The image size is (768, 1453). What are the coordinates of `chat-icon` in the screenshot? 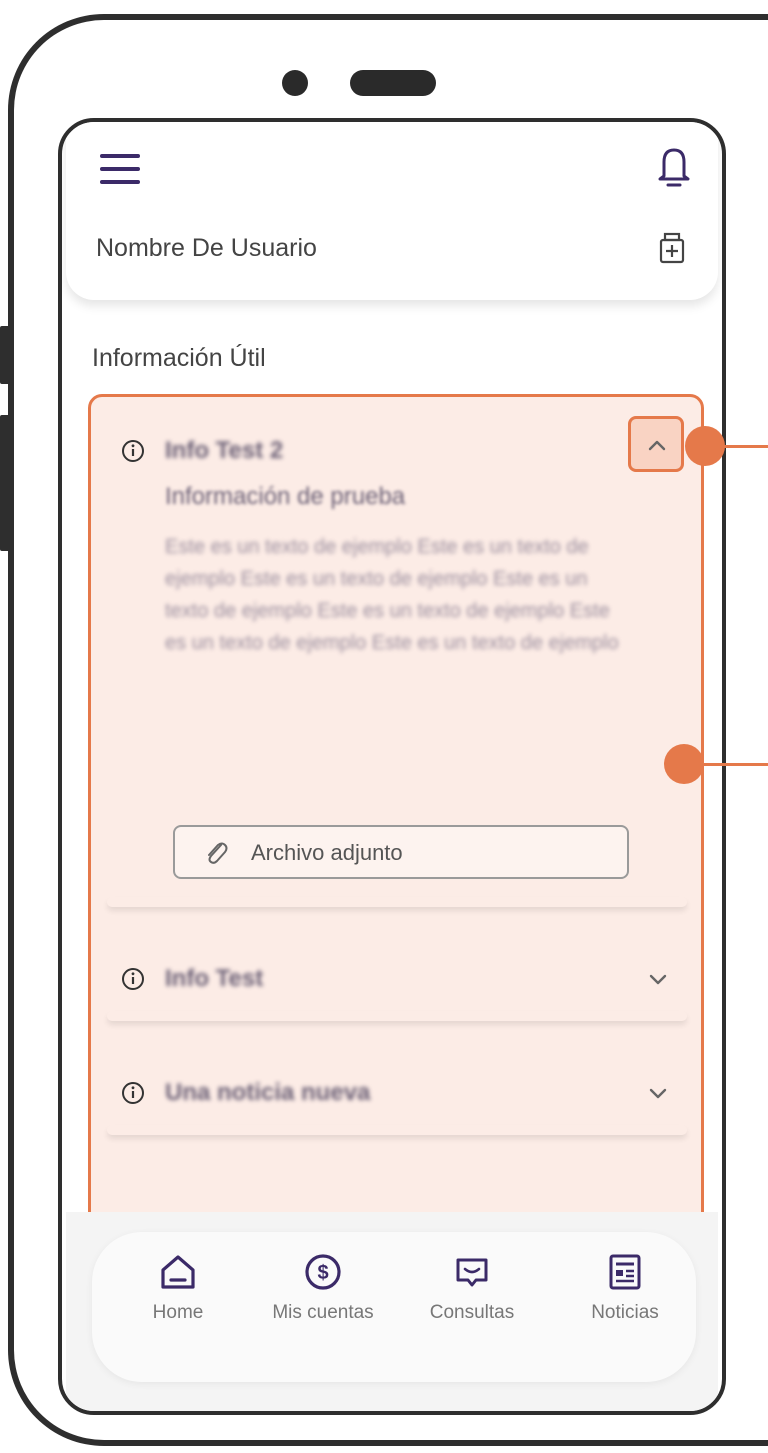 It's located at (472, 1272).